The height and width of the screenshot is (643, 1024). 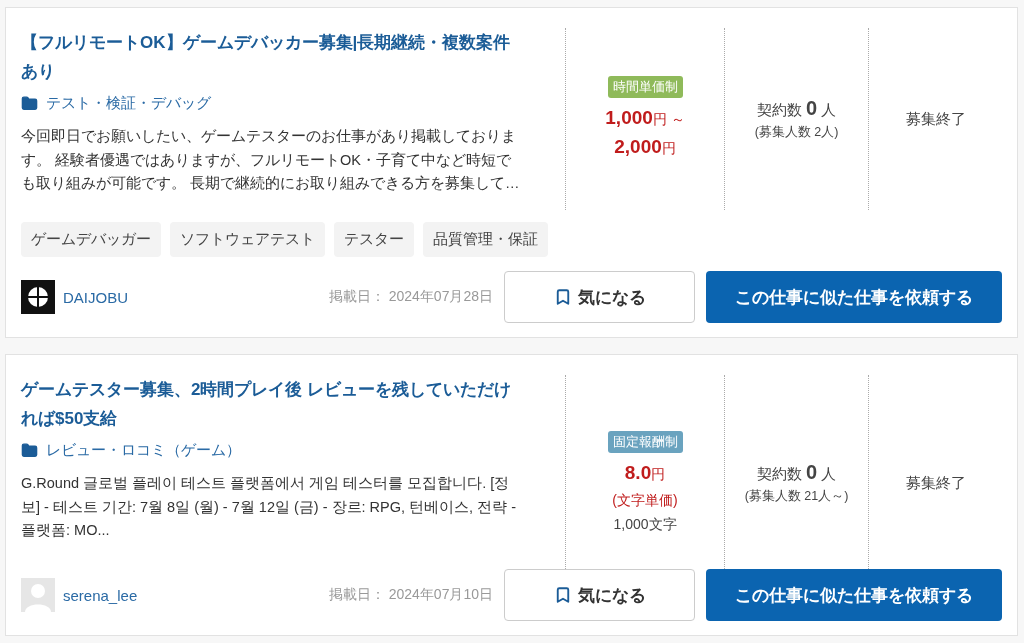 I want to click on client-name: DAIJOBU, so click(x=95, y=297).